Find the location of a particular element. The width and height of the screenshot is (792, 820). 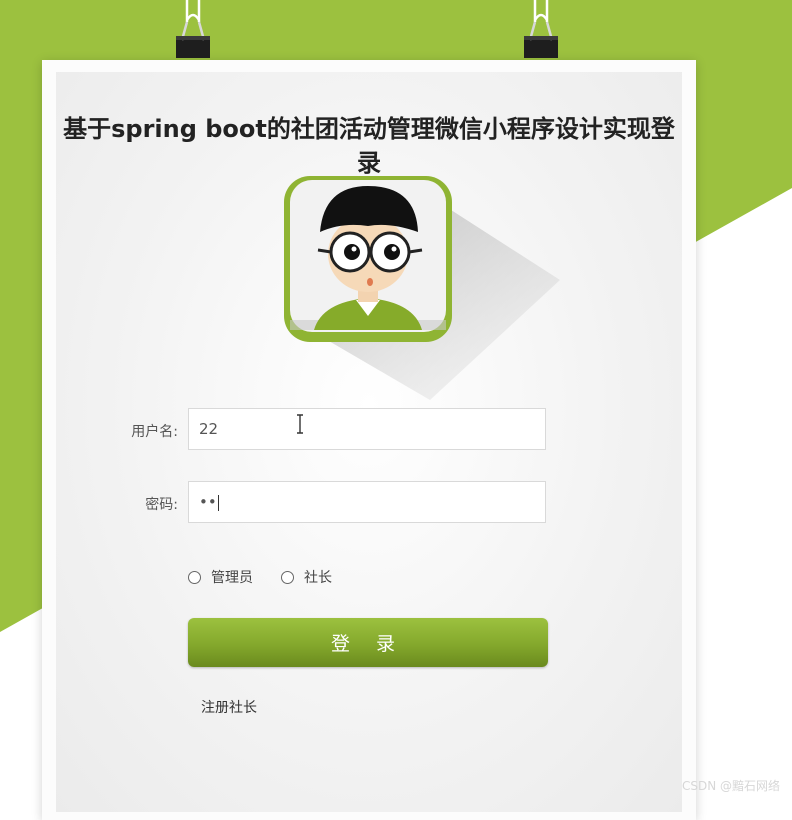

role-label-president: 社长 is located at coordinates (318, 578).